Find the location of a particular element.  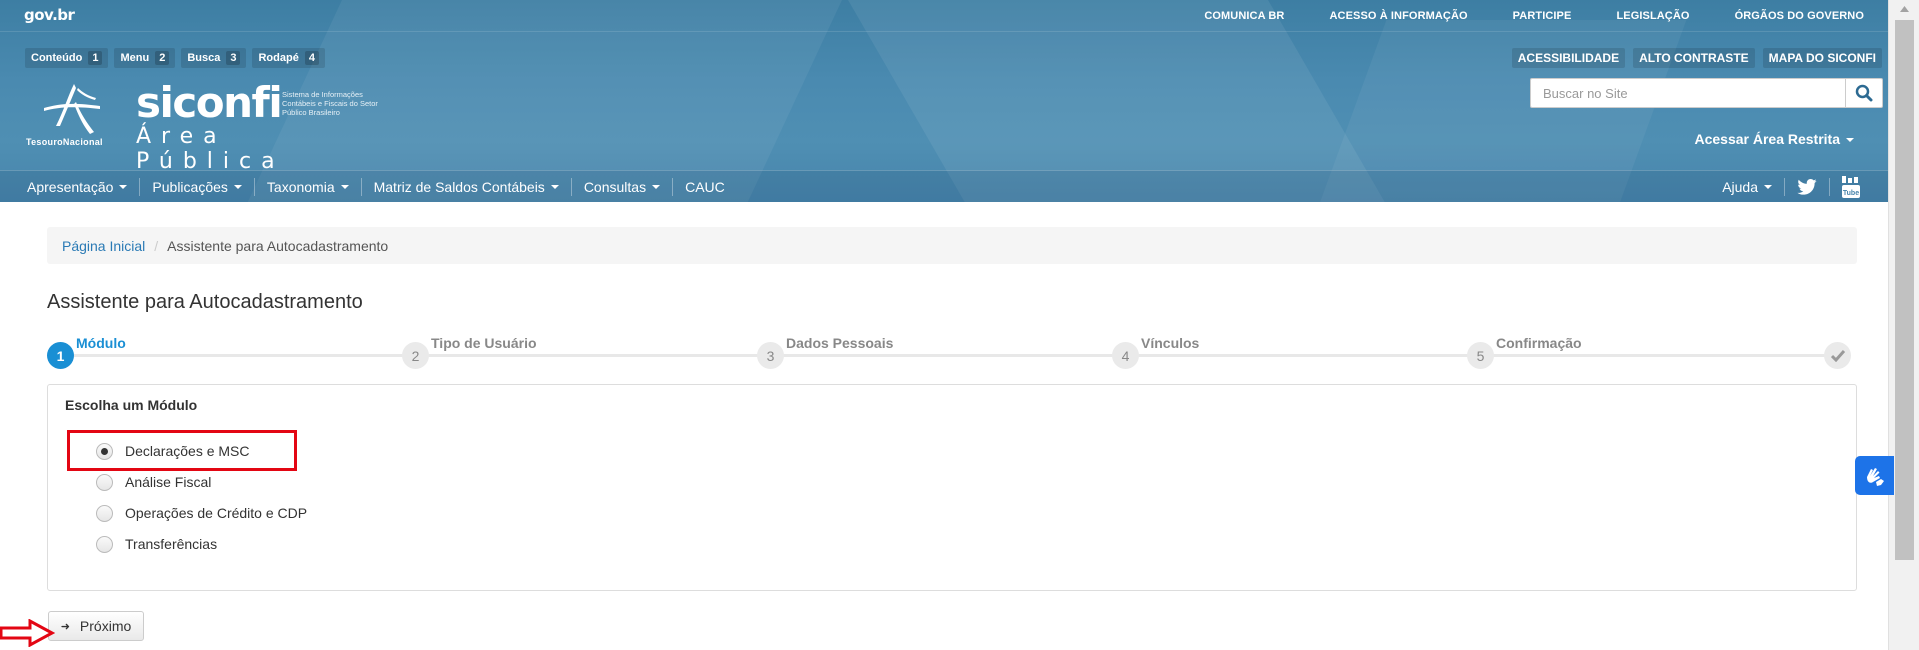

step-4-marker: 4 is located at coordinates (1125, 355).